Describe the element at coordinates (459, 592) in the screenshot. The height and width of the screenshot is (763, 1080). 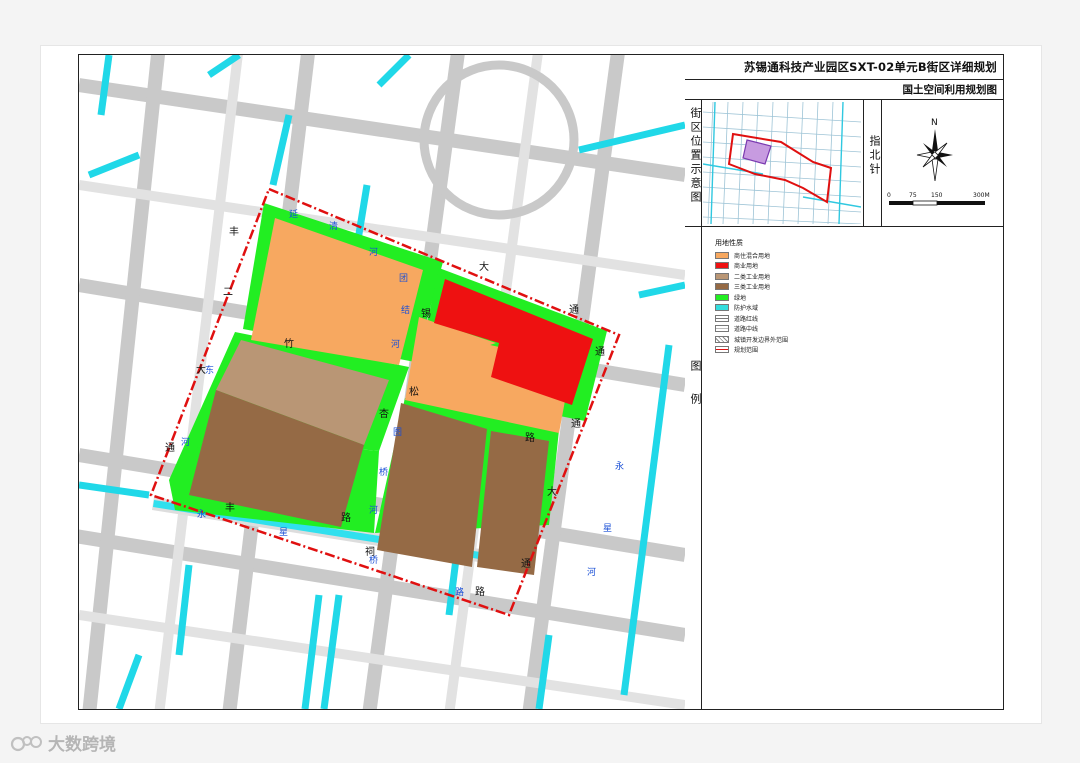
I see `water-label: 路` at that location.